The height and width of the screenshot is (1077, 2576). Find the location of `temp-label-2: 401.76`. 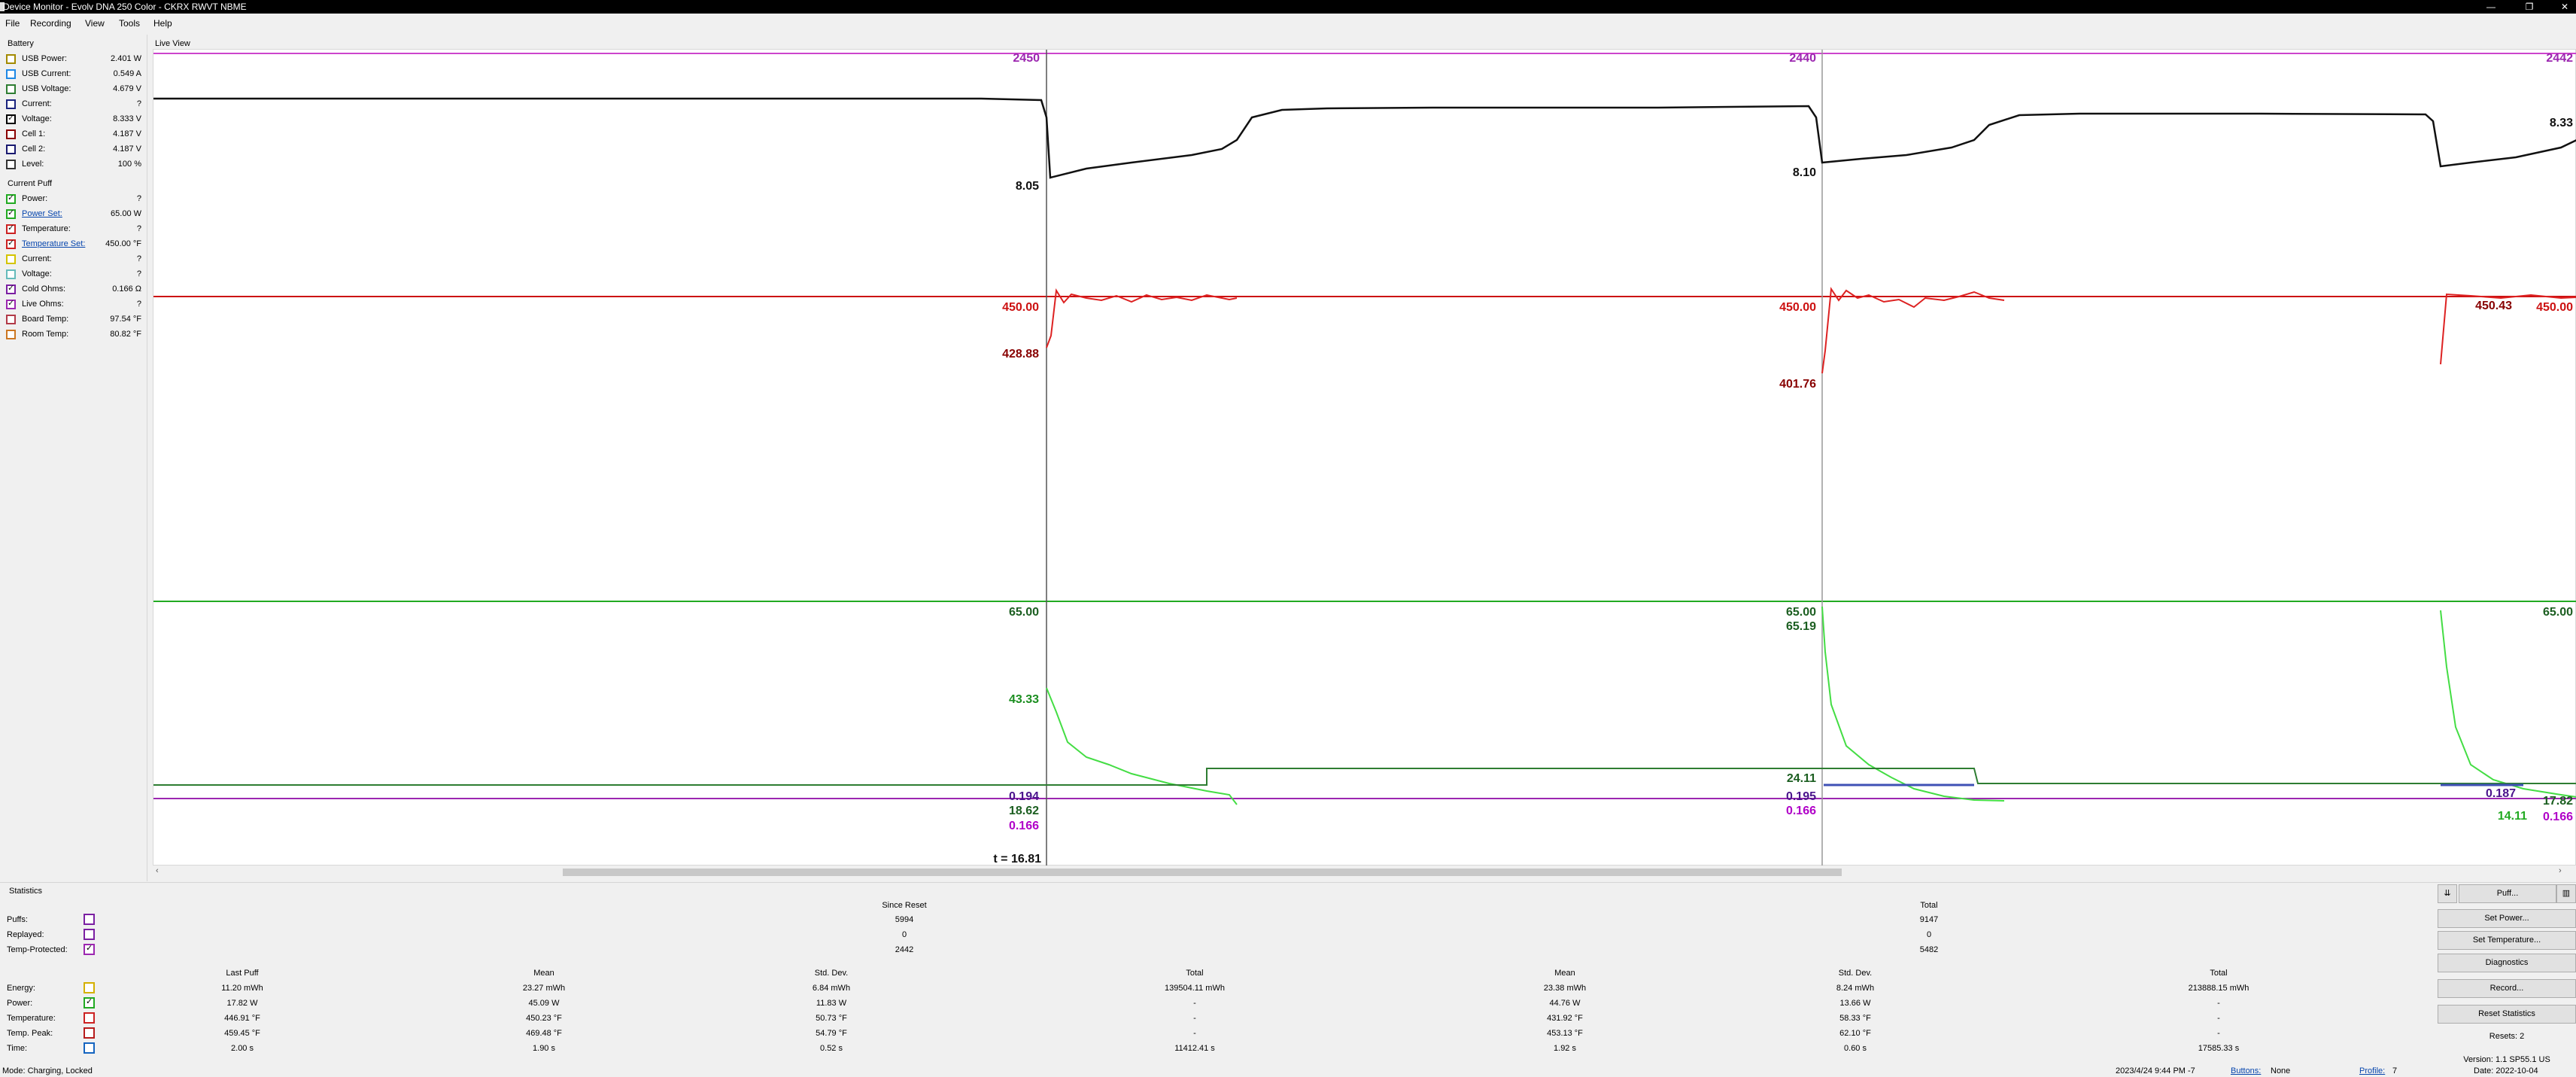

temp-label-2: 401.76 is located at coordinates (1798, 384).